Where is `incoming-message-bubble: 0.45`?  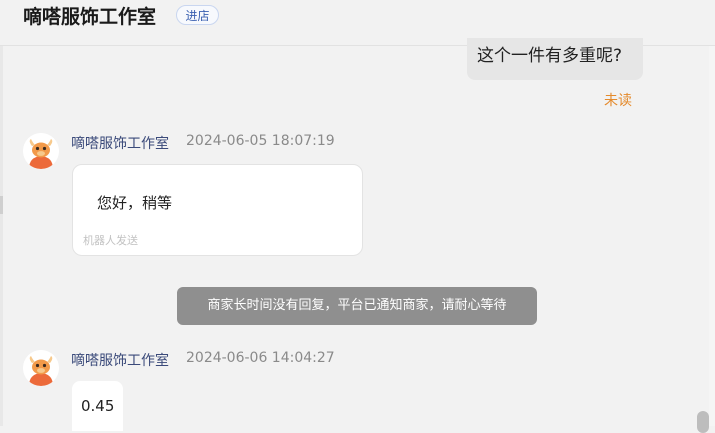
incoming-message-bubble: 0.45 is located at coordinates (97, 406).